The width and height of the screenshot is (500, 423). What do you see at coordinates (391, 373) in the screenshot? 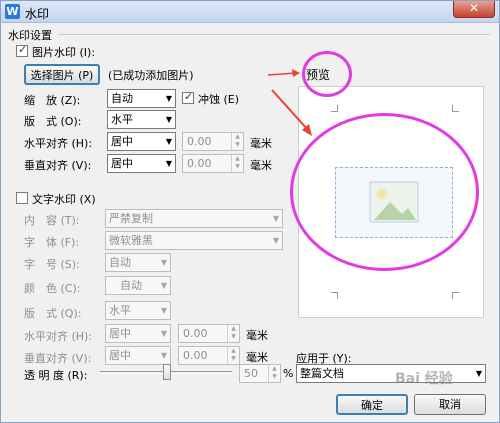
I see `apply-to-select: 整篇文档 ▼` at bounding box center [391, 373].